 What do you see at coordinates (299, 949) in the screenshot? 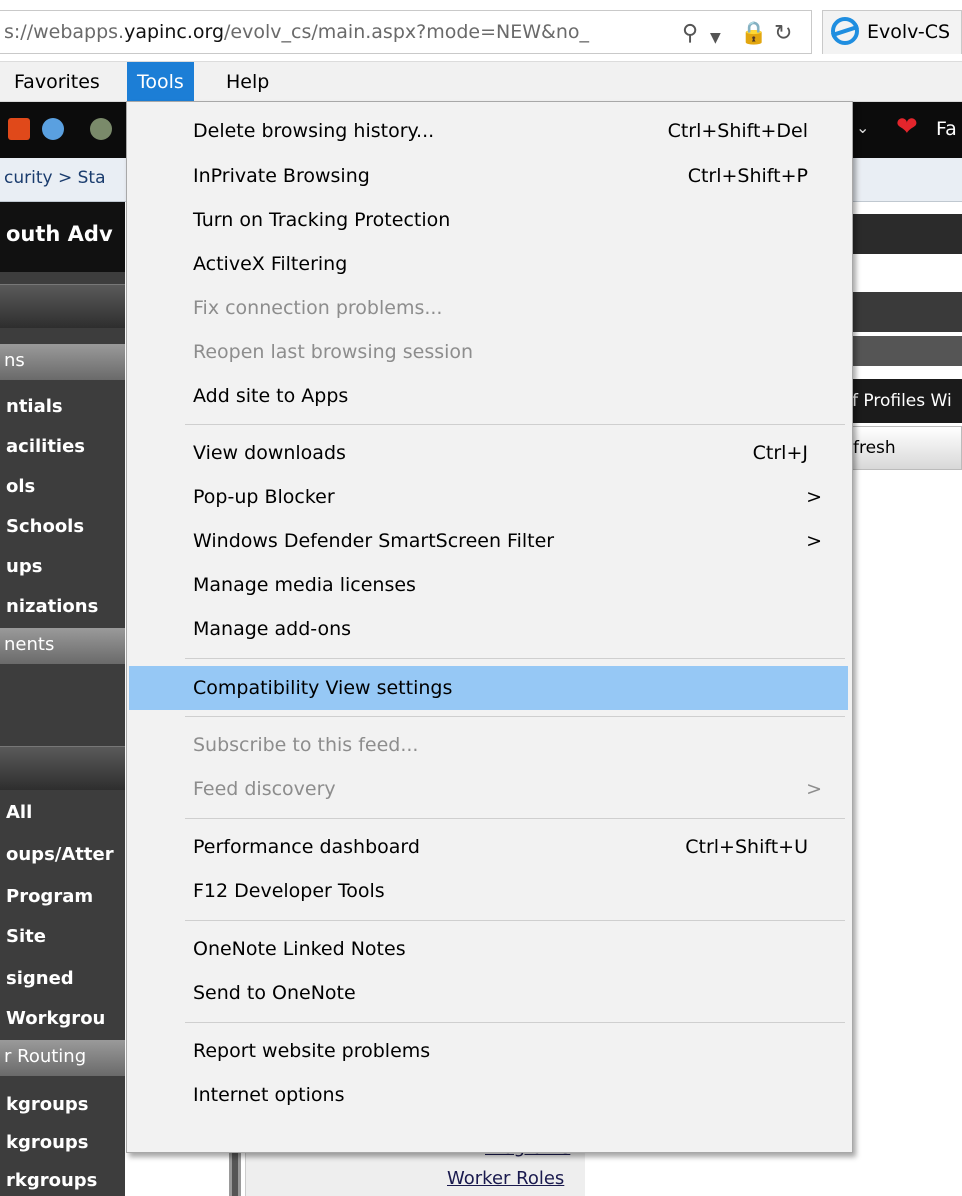
I see `menu-item-label: OneNote Linked Notes` at bounding box center [299, 949].